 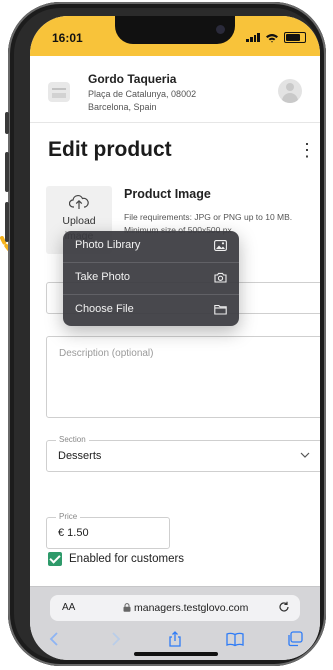 What do you see at coordinates (167, 194) in the screenshot?
I see `product-image-title: Product Image` at bounding box center [167, 194].